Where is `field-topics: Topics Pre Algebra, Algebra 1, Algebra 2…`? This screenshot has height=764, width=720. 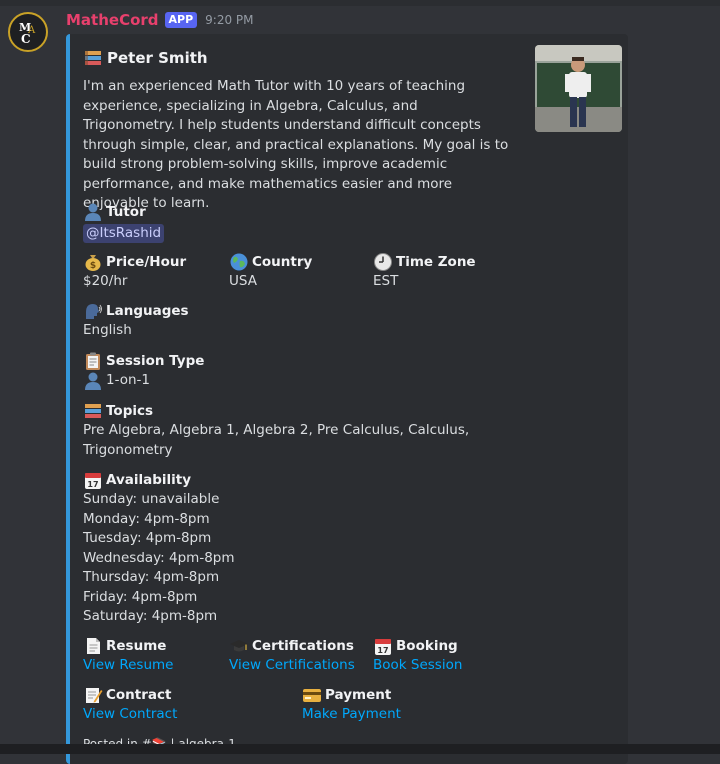 field-topics: Topics Pre Algebra, Algebra 1, Algebra 2… is located at coordinates (293, 430).